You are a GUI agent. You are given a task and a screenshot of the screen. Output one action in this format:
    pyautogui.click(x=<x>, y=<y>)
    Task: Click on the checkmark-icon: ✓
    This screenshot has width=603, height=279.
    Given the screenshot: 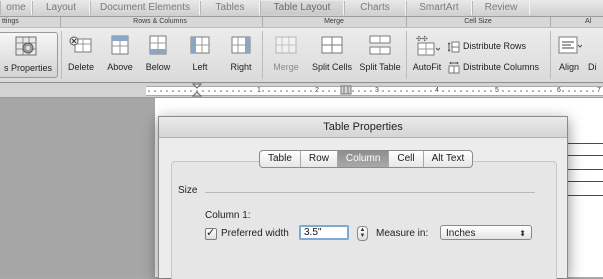 What is the action you would take?
    pyautogui.click(x=211, y=233)
    